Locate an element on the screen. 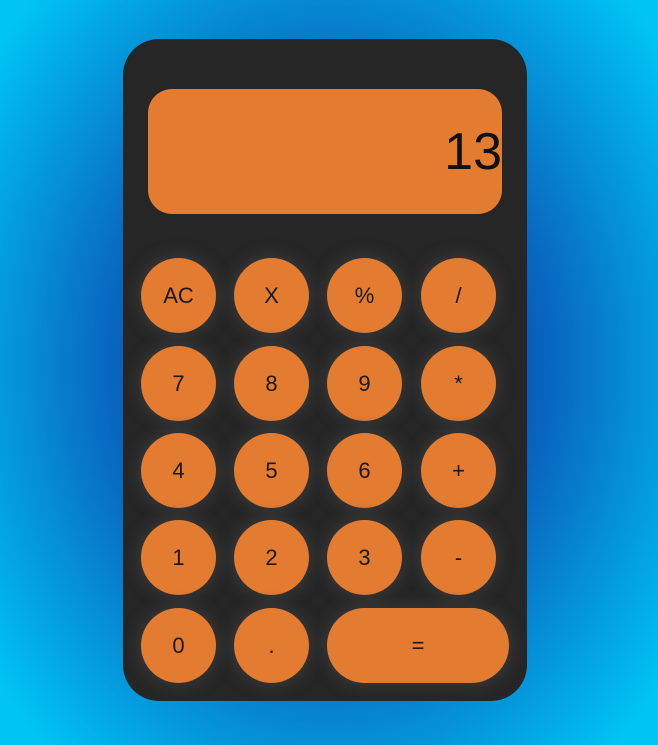 The image size is (658, 745). digit-3-button: 3 is located at coordinates (364, 557).